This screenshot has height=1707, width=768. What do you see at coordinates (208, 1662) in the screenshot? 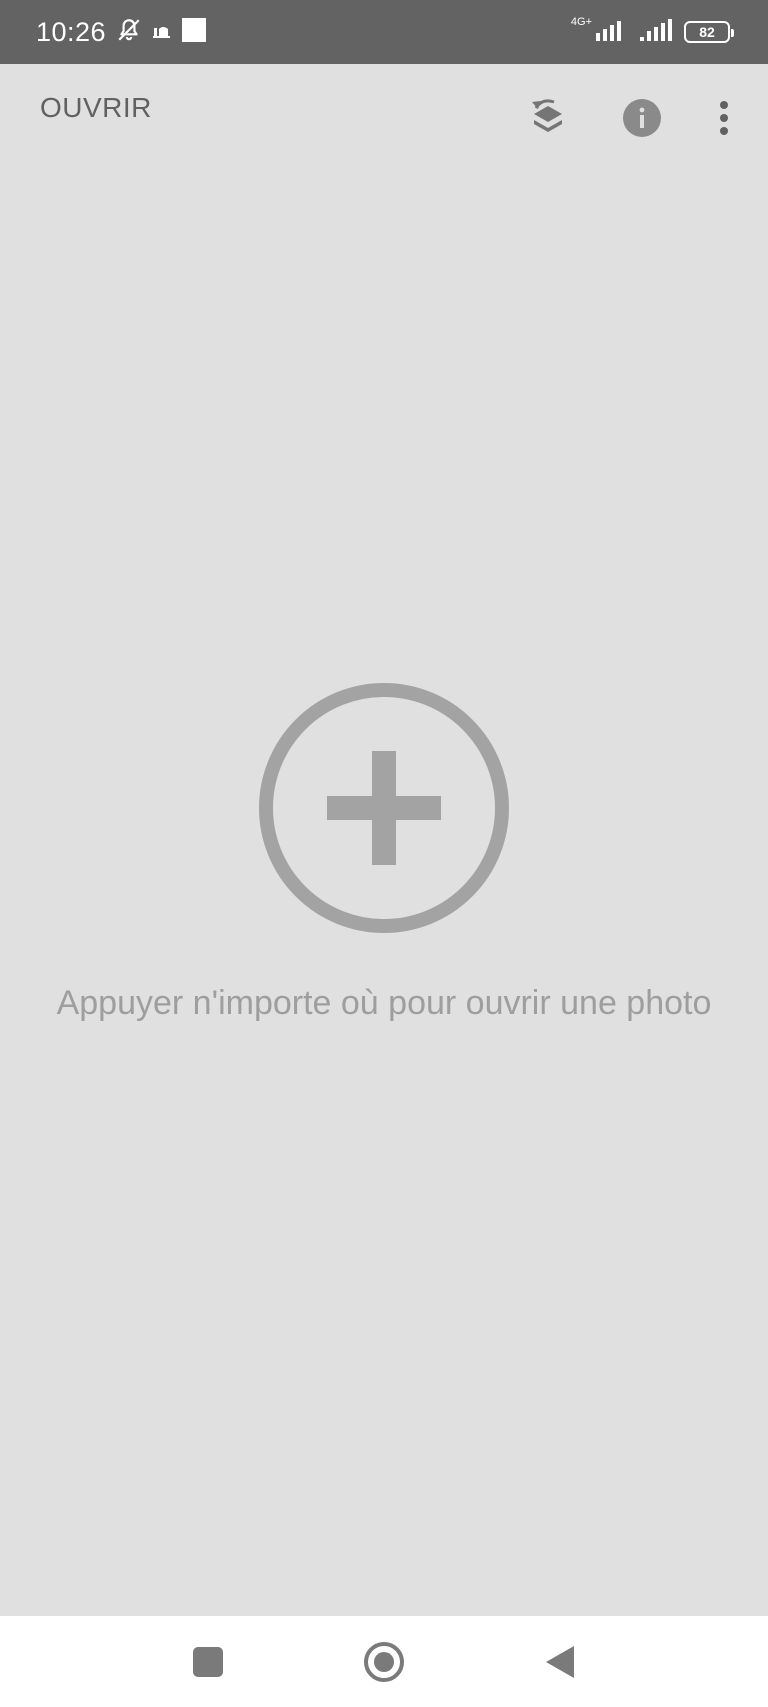
I see `recent-apps-icon` at bounding box center [208, 1662].